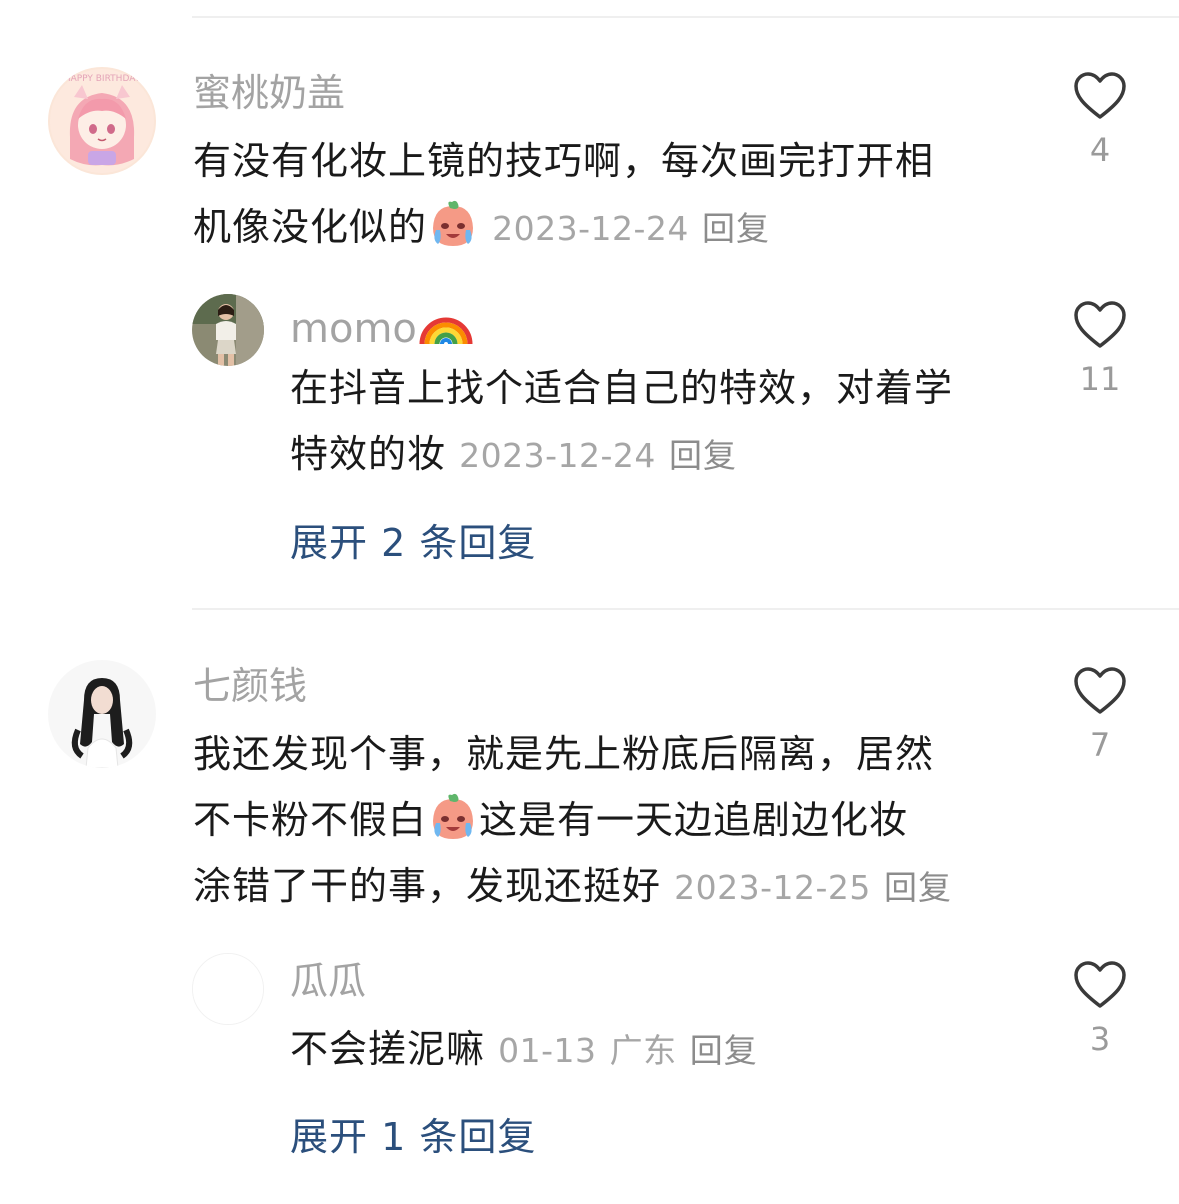  I want to click on comment-text: 有没有化妆上镜的技巧啊，每次画完打开相 机像没化似的 2023-12-24 回复, so click(563, 194).